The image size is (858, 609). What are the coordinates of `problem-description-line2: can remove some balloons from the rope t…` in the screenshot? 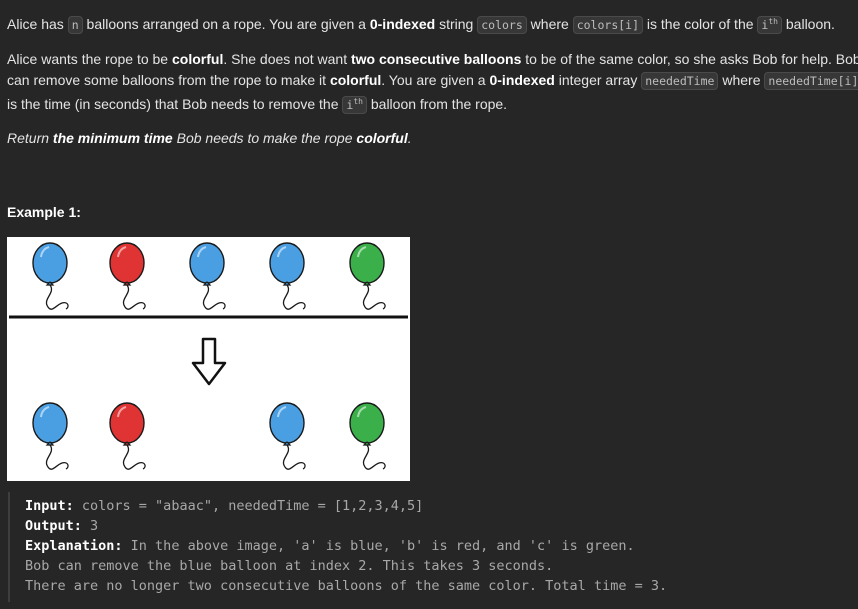 It's located at (432, 81).